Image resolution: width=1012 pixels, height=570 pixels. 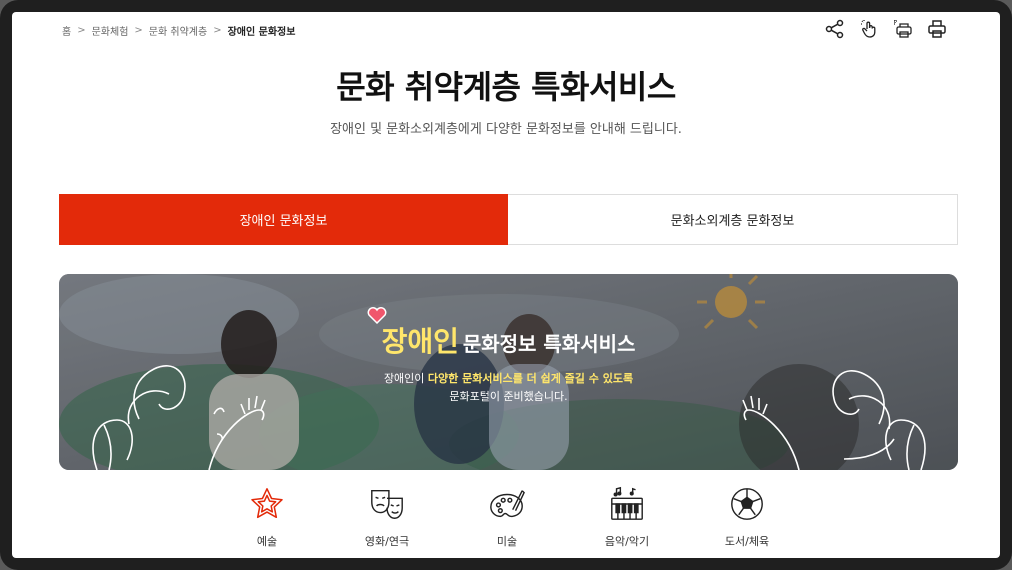 I want to click on touch-icon, so click(x=868, y=29).